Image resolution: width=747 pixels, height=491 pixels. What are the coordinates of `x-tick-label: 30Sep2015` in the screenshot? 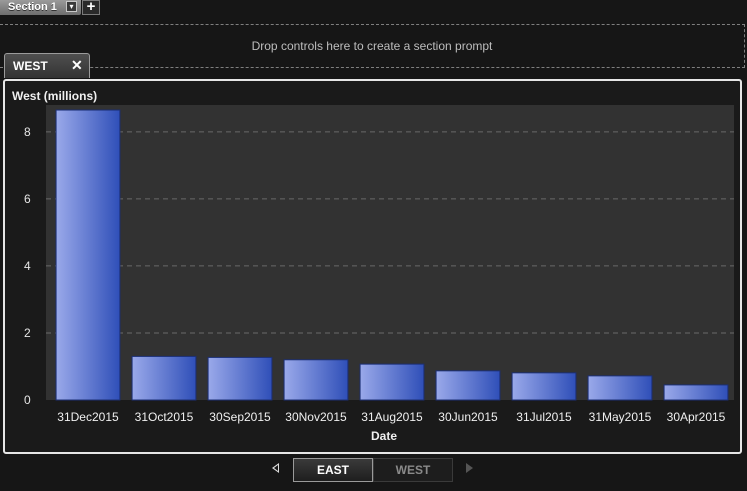 It's located at (240, 417).